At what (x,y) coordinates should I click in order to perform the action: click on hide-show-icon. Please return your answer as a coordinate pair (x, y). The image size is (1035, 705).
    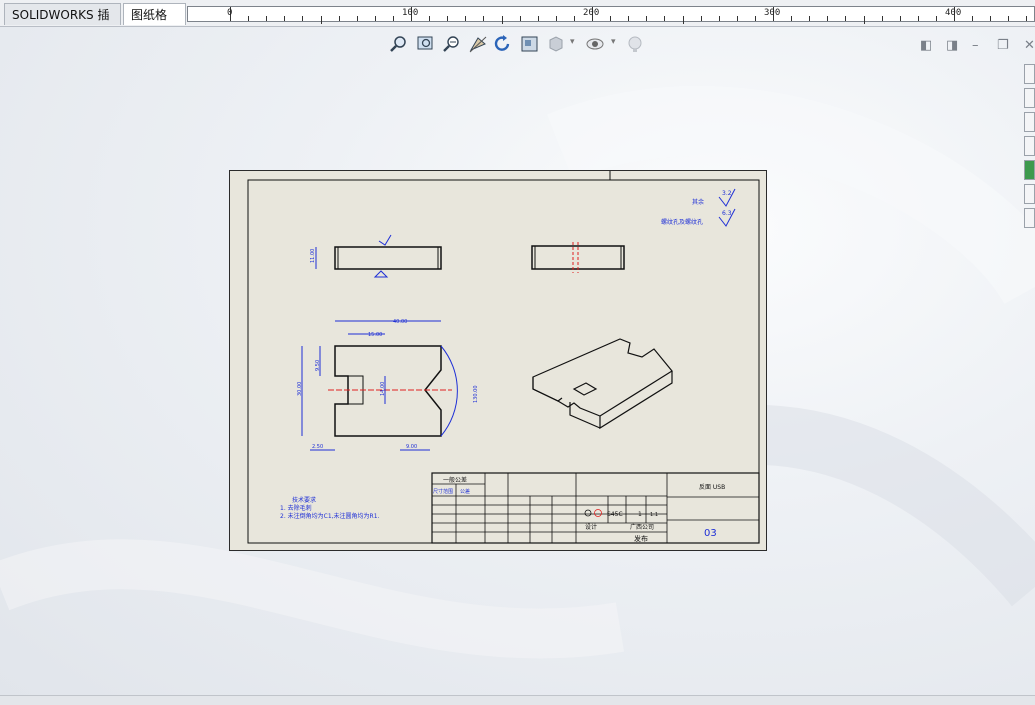
    Looking at the image, I should click on (595, 44).